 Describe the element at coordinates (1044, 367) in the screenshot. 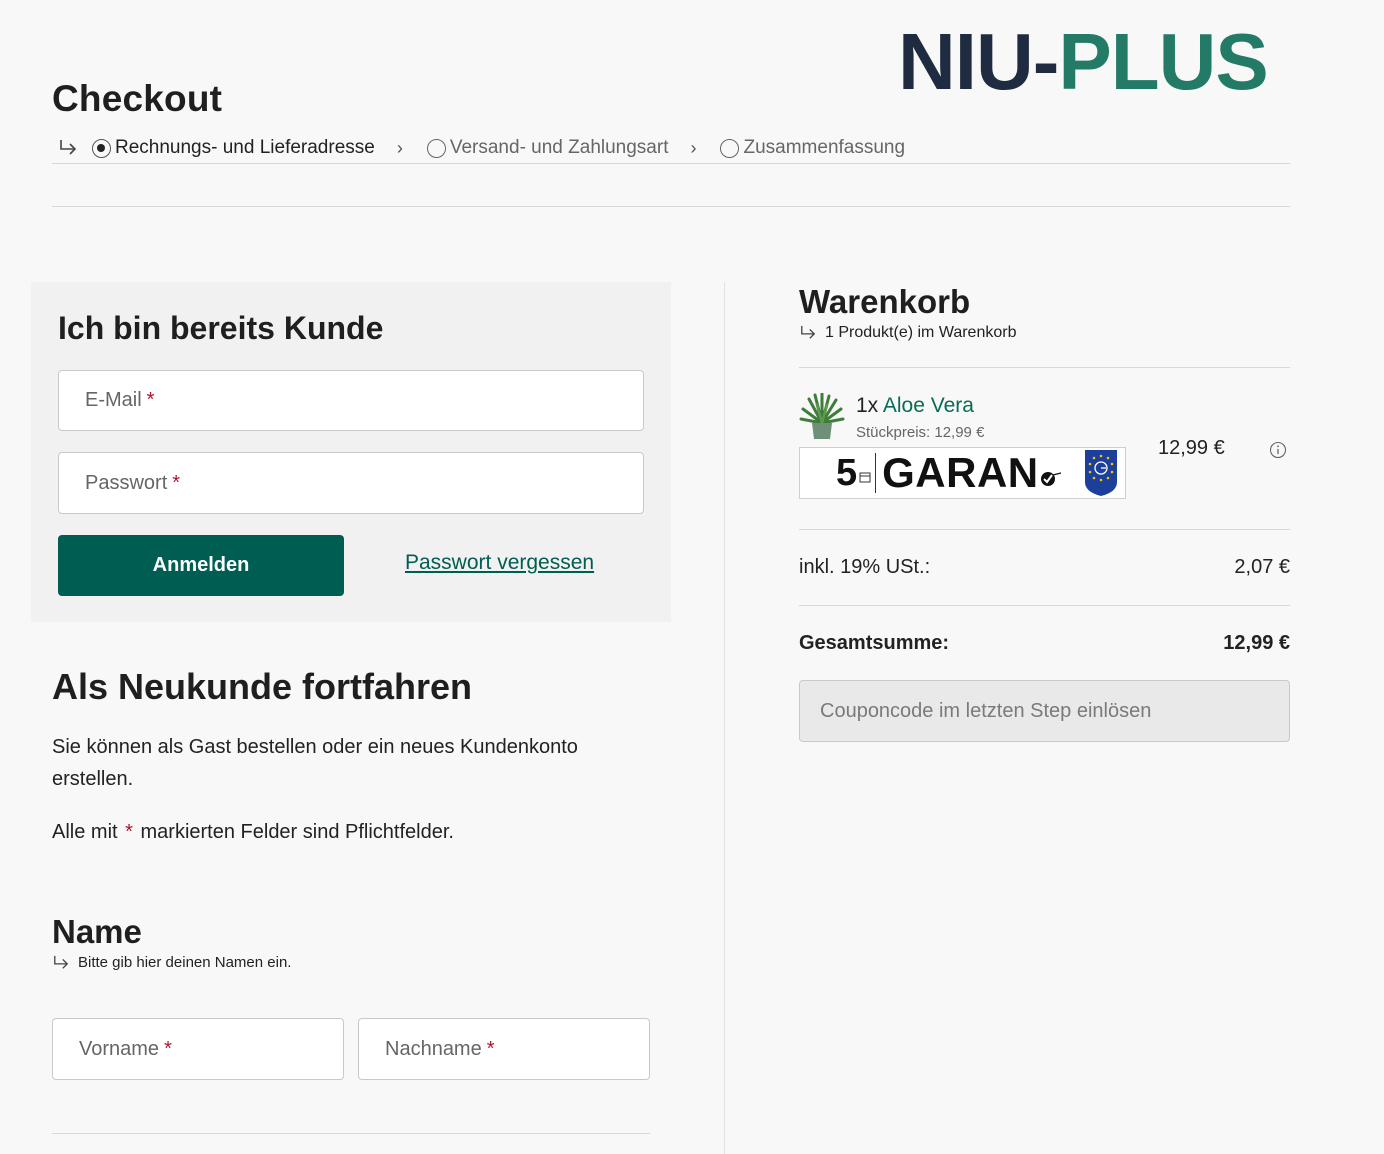

I see `cart-divider` at that location.